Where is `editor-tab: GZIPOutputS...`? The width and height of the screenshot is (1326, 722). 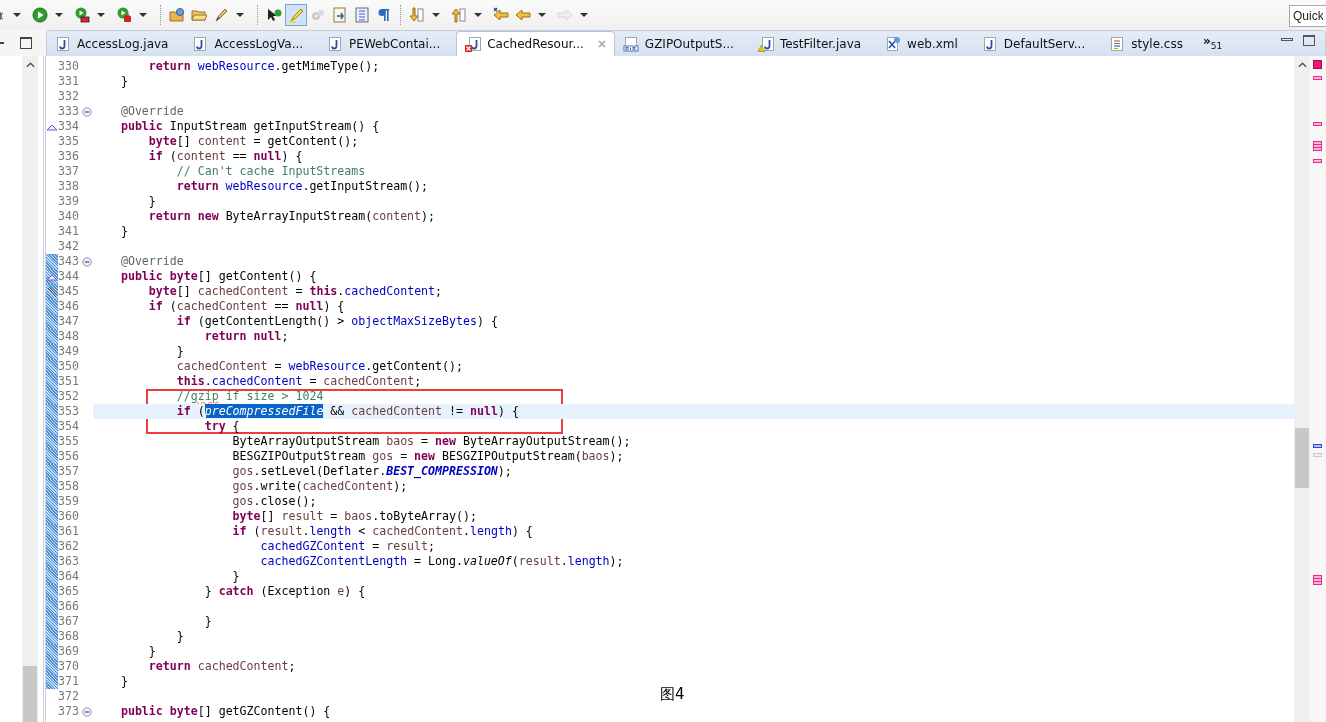 editor-tab: GZIPOutputS... is located at coordinates (682, 43).